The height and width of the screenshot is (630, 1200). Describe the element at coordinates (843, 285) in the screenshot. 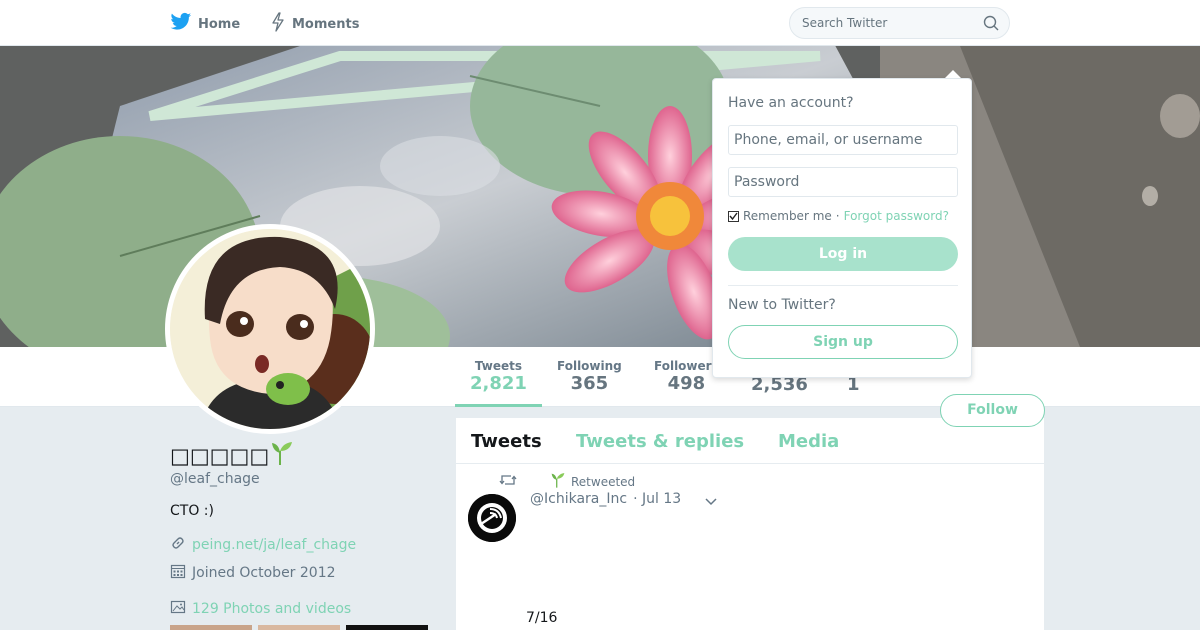

I see `divider` at that location.